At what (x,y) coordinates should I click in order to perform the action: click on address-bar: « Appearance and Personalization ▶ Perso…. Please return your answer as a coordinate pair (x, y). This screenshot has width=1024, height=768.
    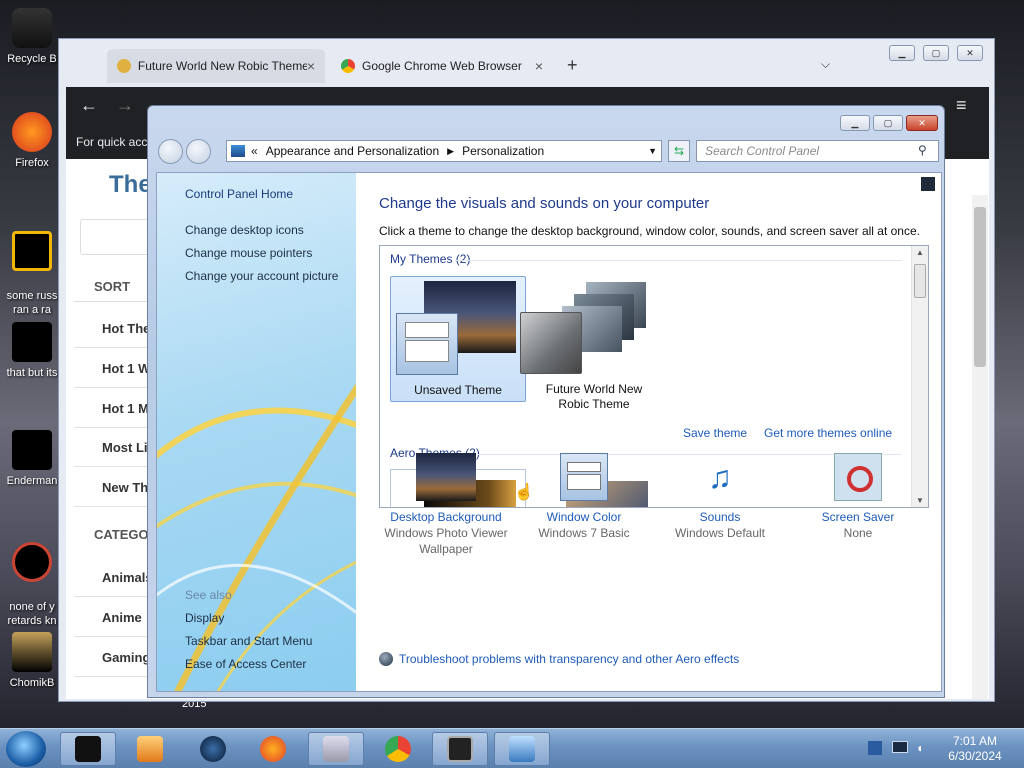
    Looking at the image, I should click on (444, 151).